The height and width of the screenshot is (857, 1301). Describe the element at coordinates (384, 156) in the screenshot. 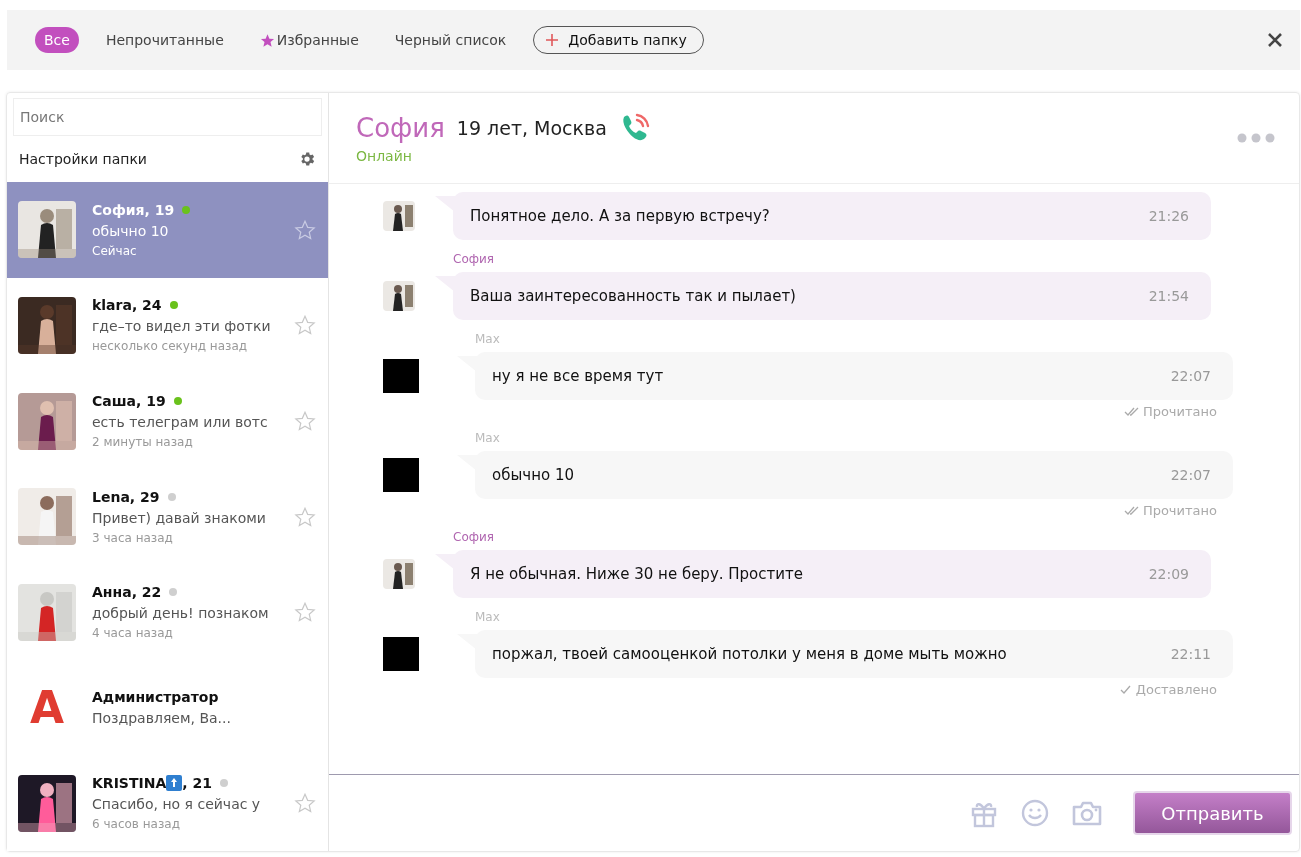

I see `online-status: Онлайн` at that location.